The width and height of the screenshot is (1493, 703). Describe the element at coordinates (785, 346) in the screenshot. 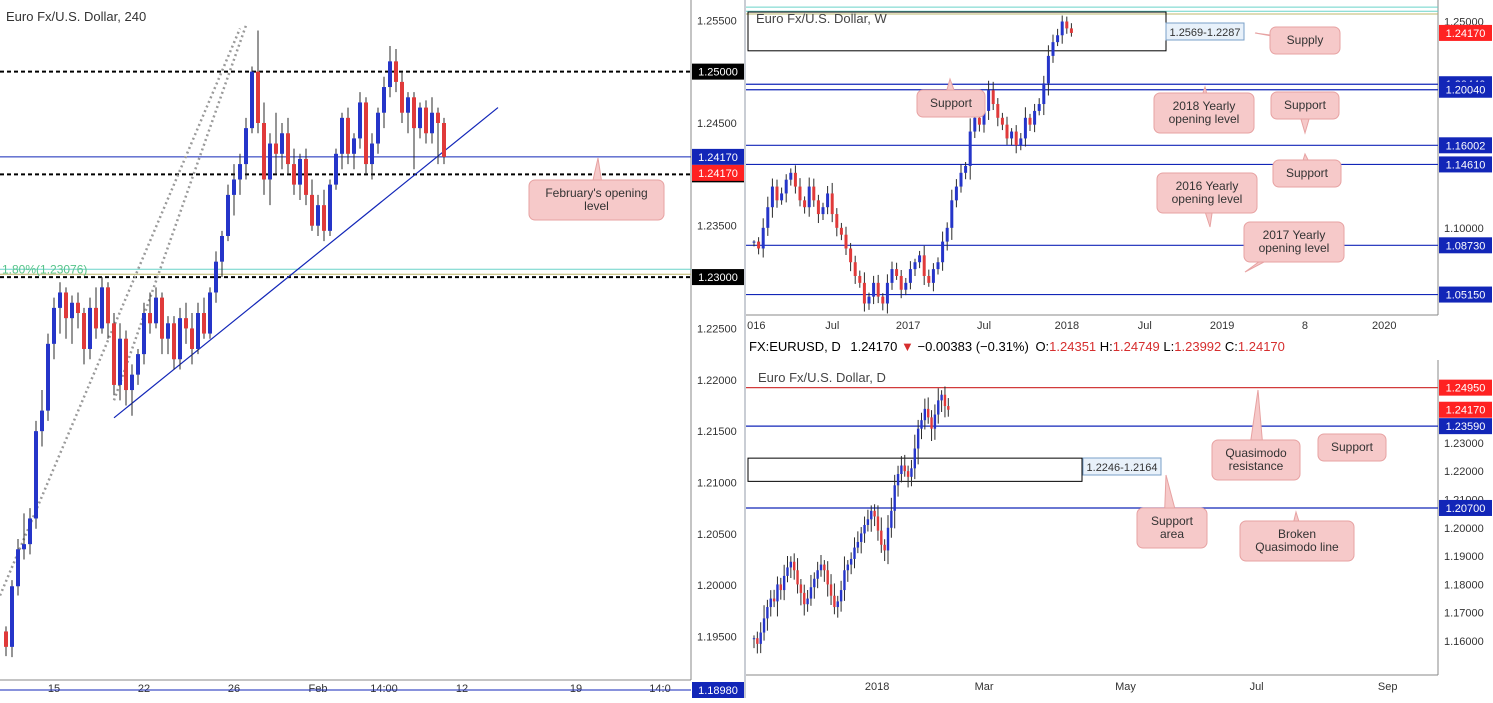

I see `symbol-name: FX:EURUSD` at that location.